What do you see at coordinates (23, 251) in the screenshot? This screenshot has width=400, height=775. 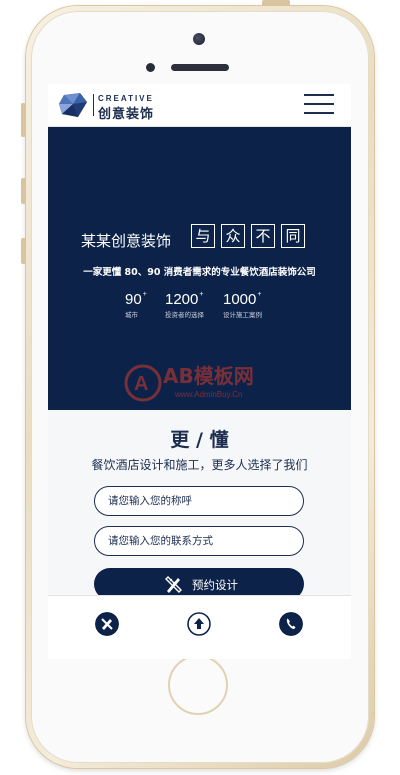 I see `phone-volume-down` at bounding box center [23, 251].